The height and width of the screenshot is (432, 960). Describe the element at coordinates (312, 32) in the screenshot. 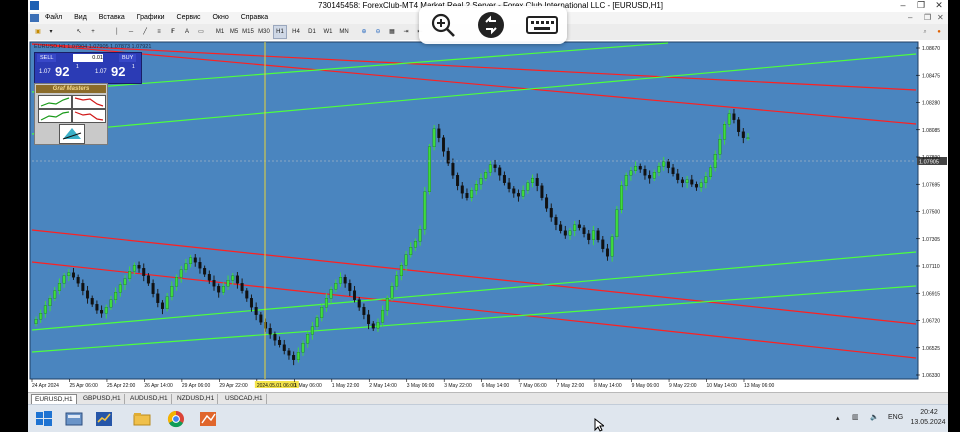

I see `tf-d1: D1` at that location.